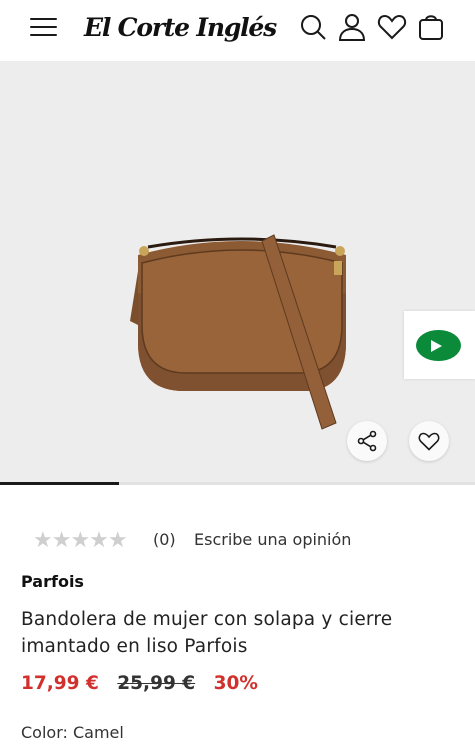 The height and width of the screenshot is (754, 475). What do you see at coordinates (180, 28) in the screenshot?
I see `store-logo: El Corte Inglés` at bounding box center [180, 28].